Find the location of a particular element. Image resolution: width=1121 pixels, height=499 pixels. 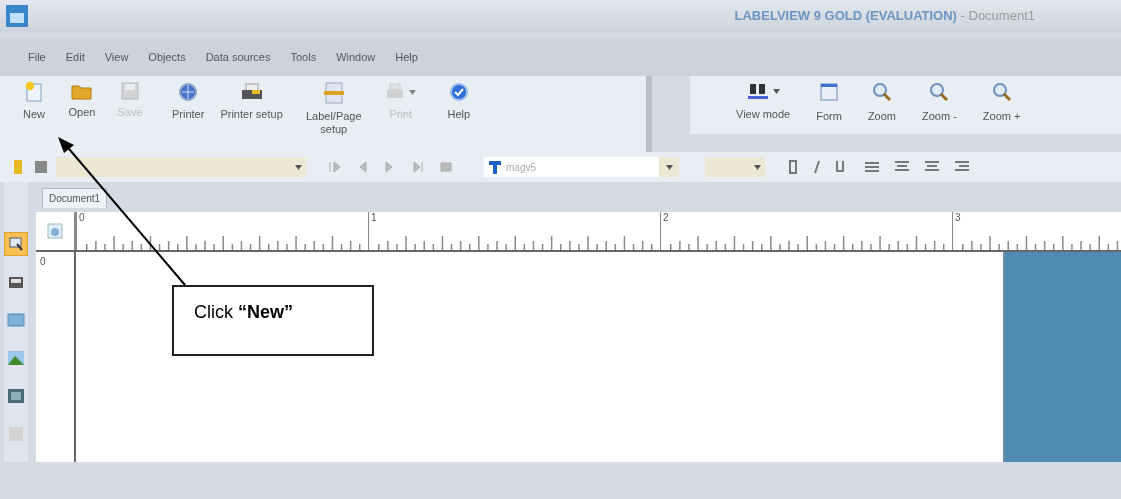

selection-icon is located at coordinates (16, 244).